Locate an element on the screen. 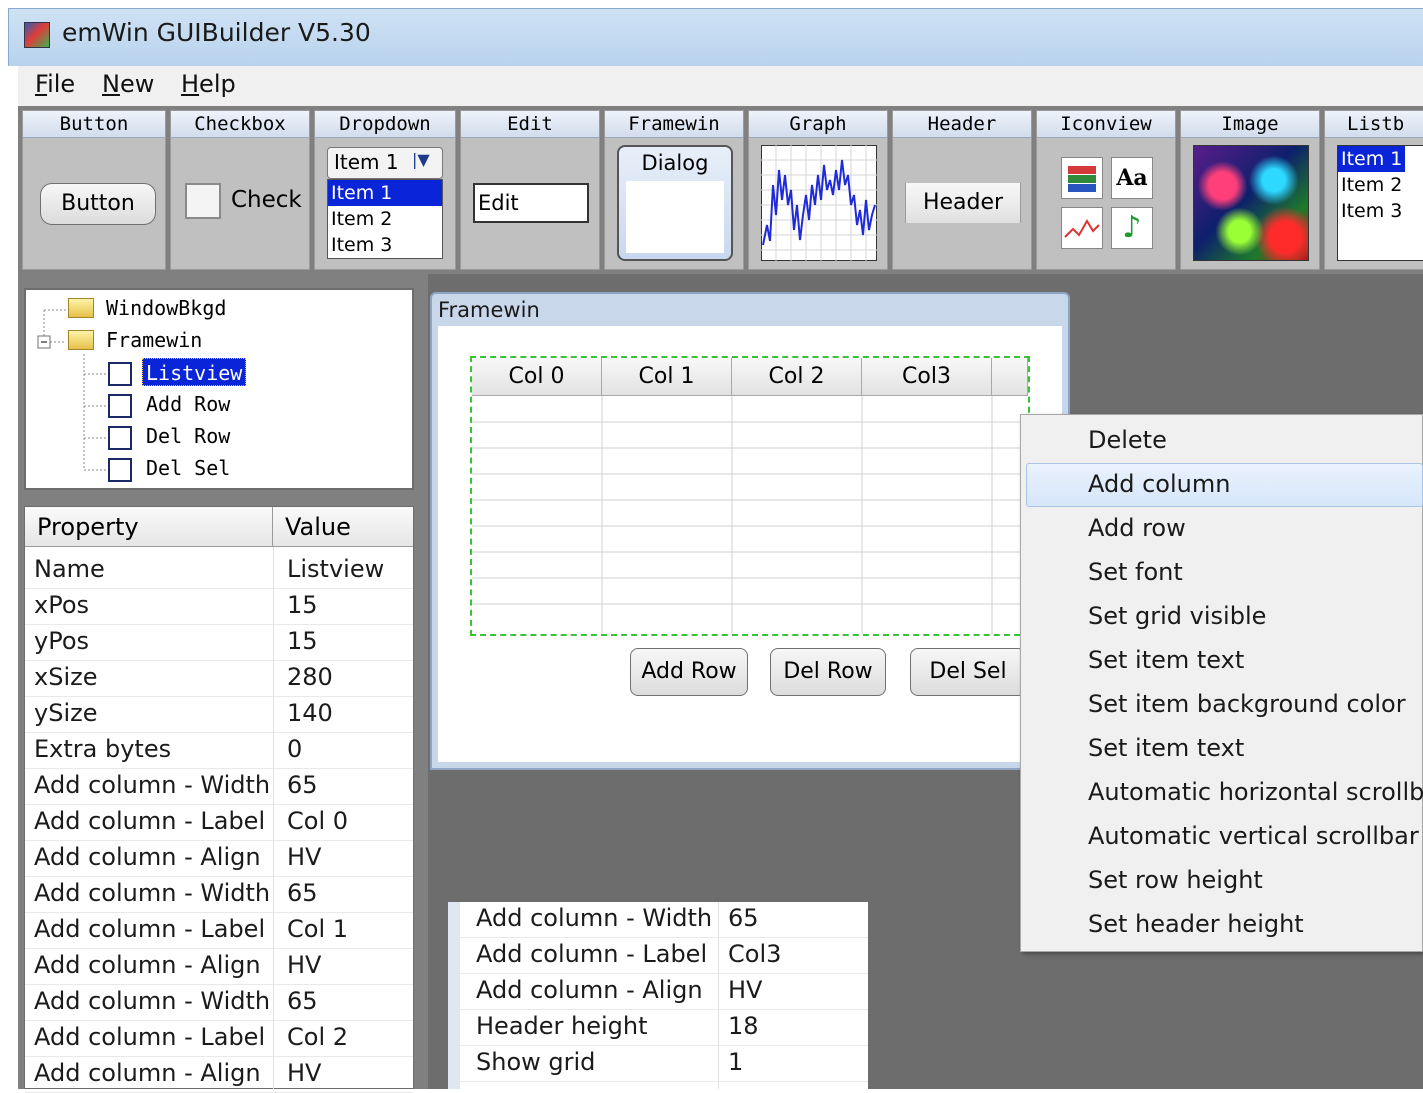 Image resolution: width=1423 pixels, height=1093 pixels. tree-item-del-row: Del Row is located at coordinates (188, 436).